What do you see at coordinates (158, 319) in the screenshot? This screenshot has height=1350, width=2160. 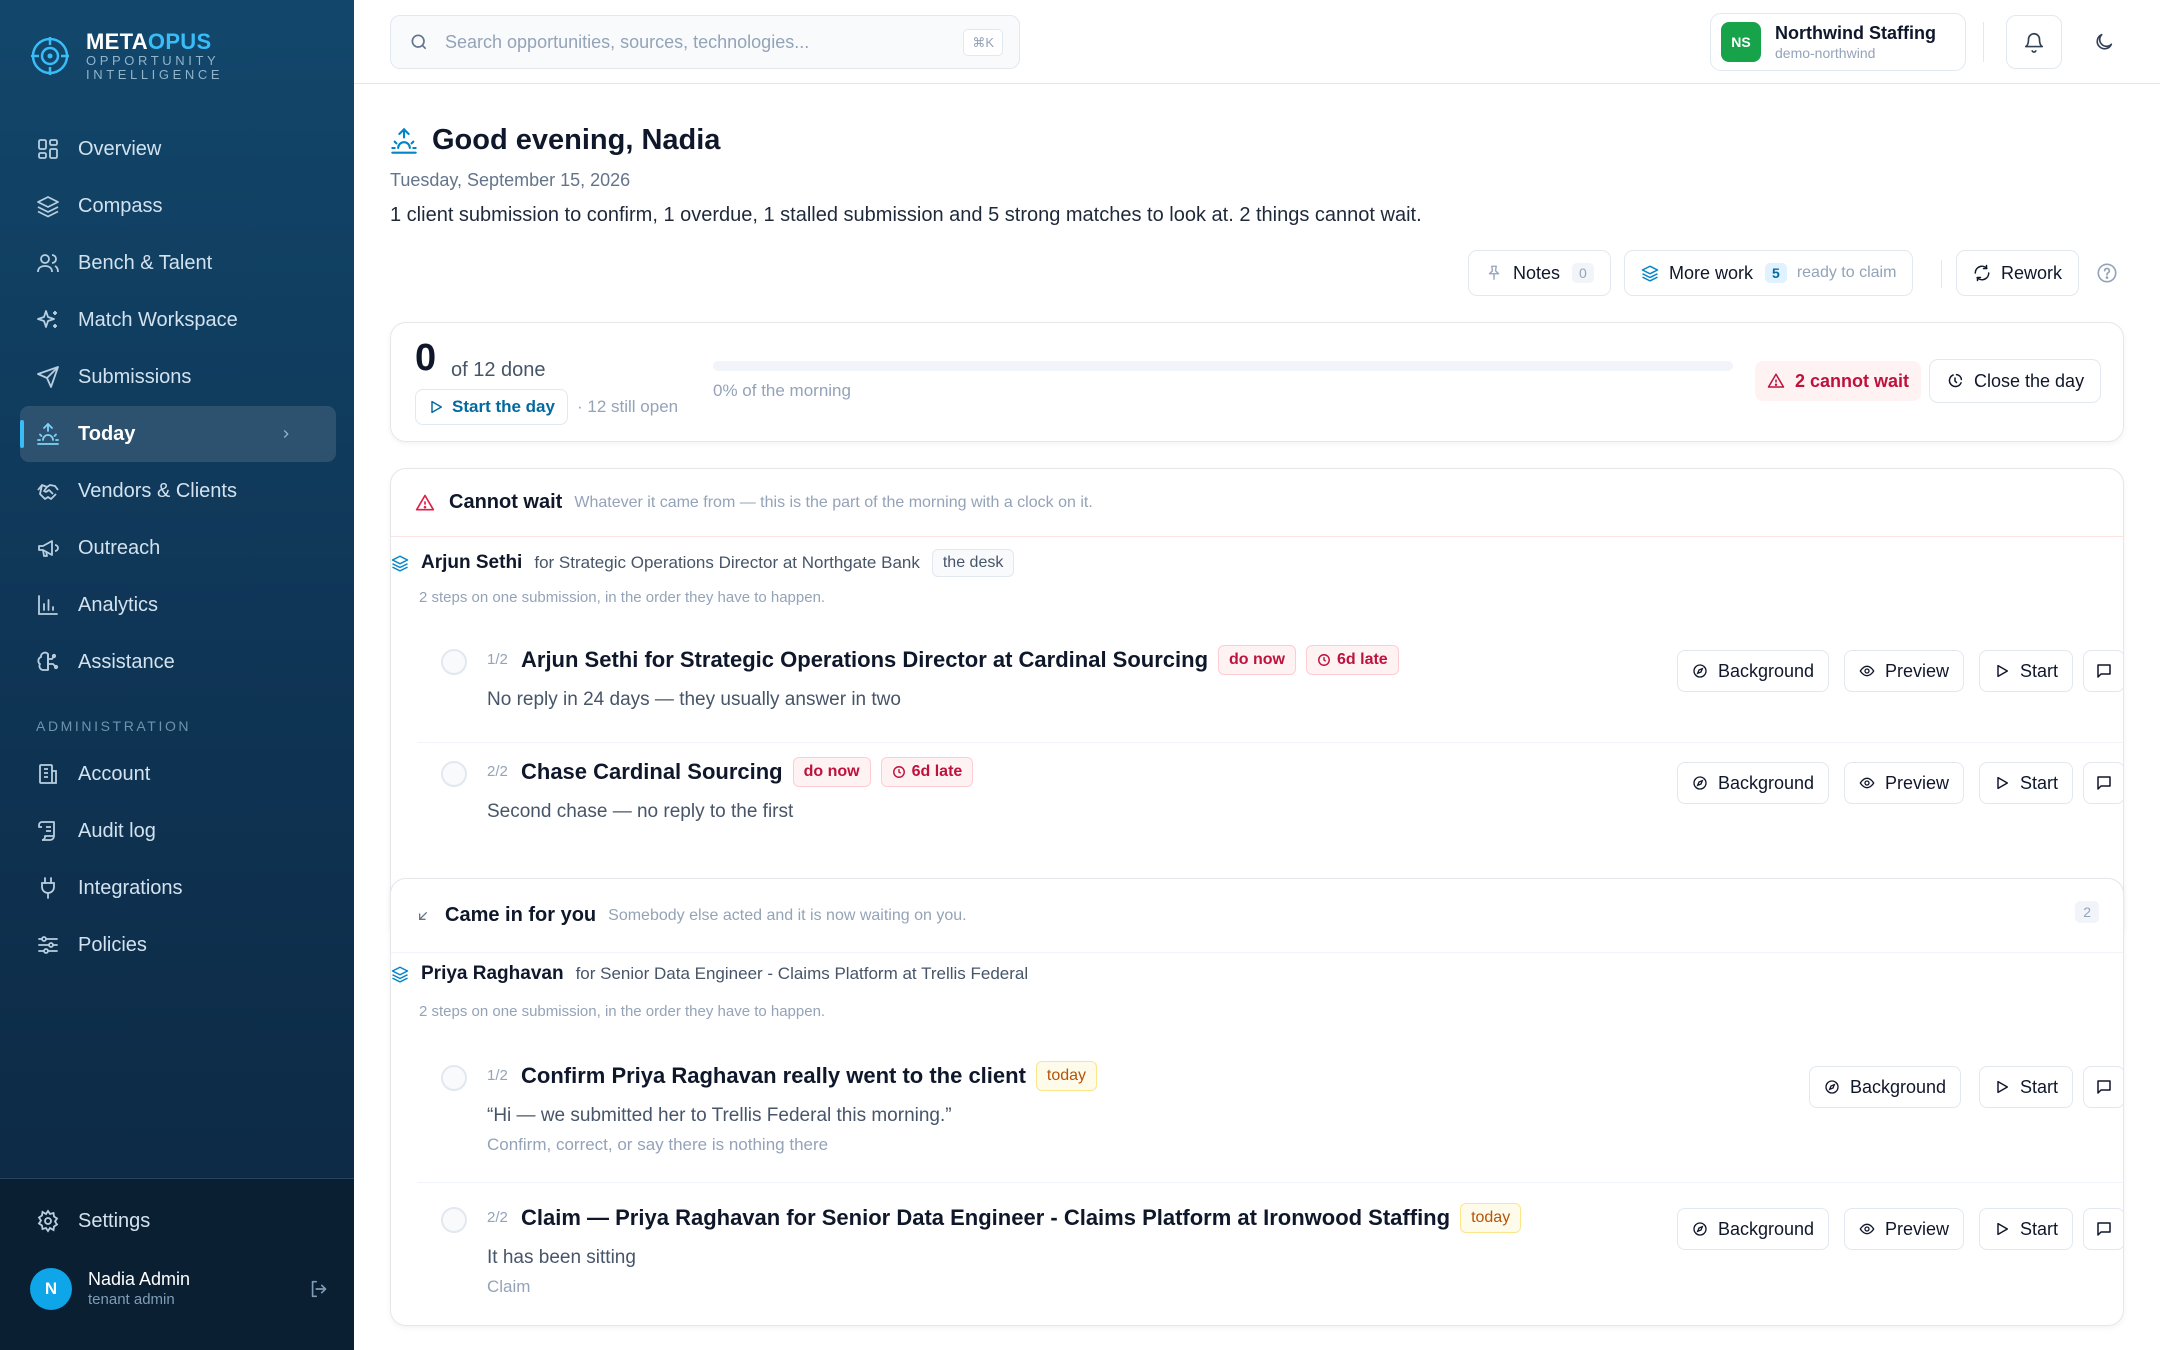 I see `nav-label: Match Workspace` at bounding box center [158, 319].